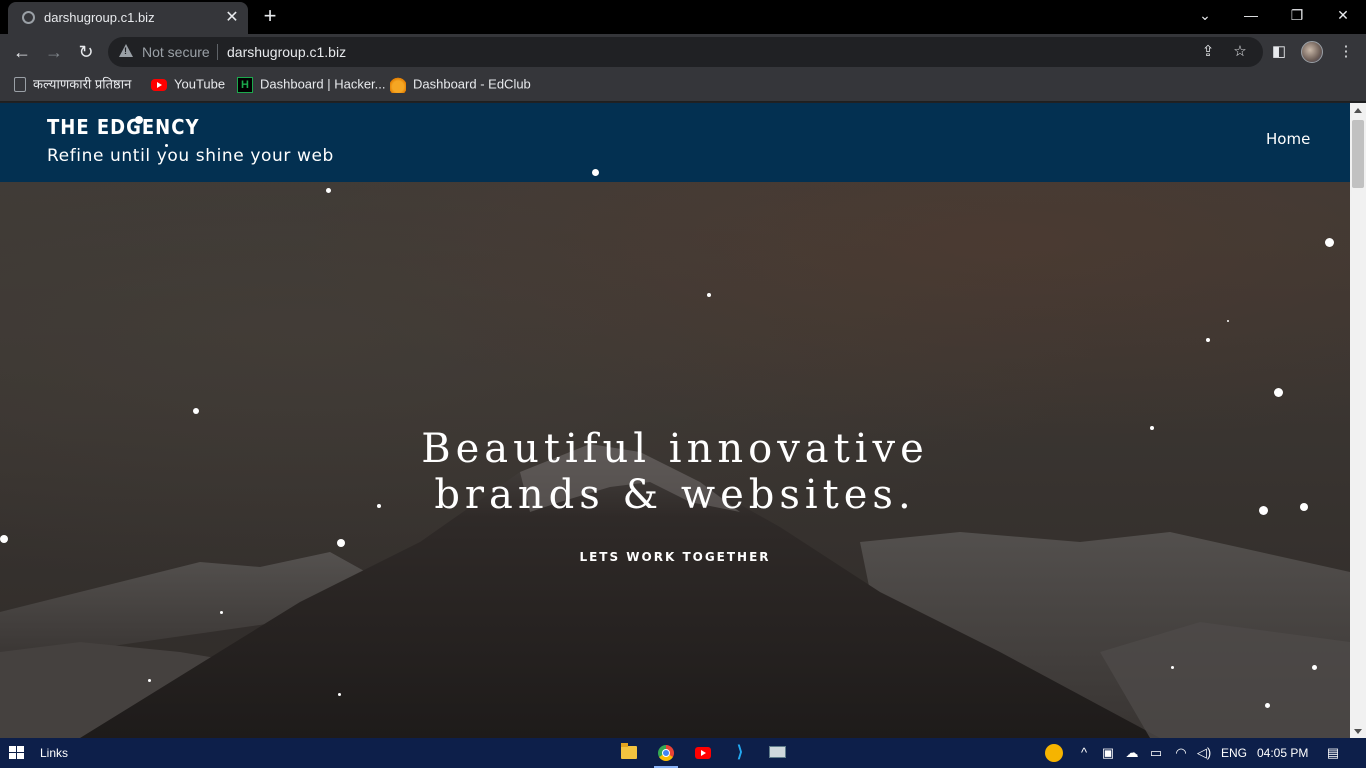  What do you see at coordinates (1251, 16) in the screenshot?
I see `minimize-button: —` at bounding box center [1251, 16].